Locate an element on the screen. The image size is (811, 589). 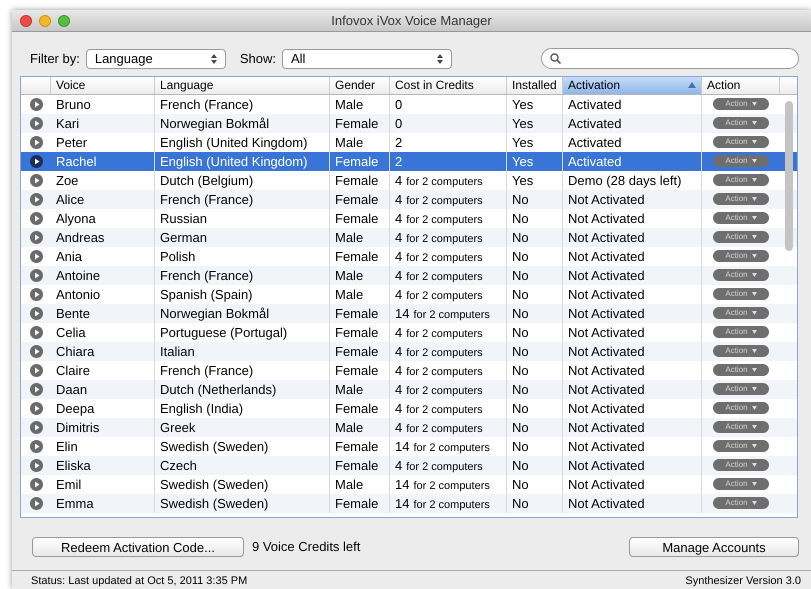
column-header: Cost in Credits is located at coordinates (448, 85).